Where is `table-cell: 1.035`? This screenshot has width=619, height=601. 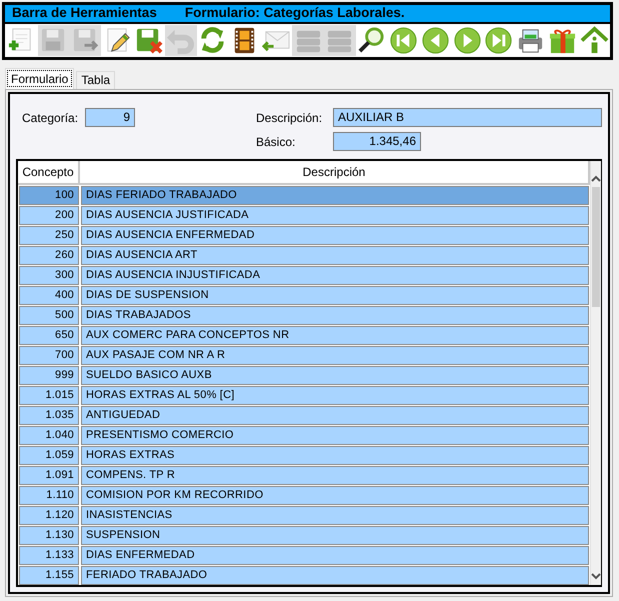
table-cell: 1.035 is located at coordinates (49, 415).